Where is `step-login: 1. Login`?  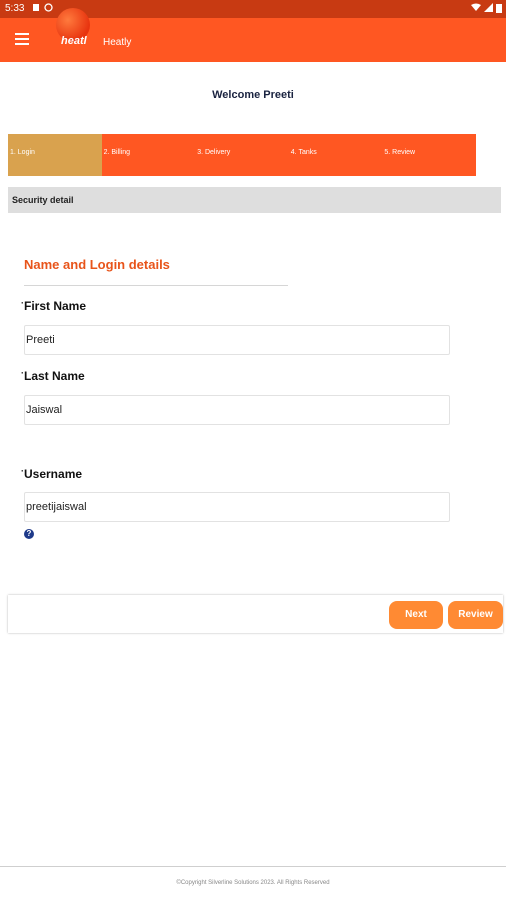
step-login: 1. Login is located at coordinates (55, 155).